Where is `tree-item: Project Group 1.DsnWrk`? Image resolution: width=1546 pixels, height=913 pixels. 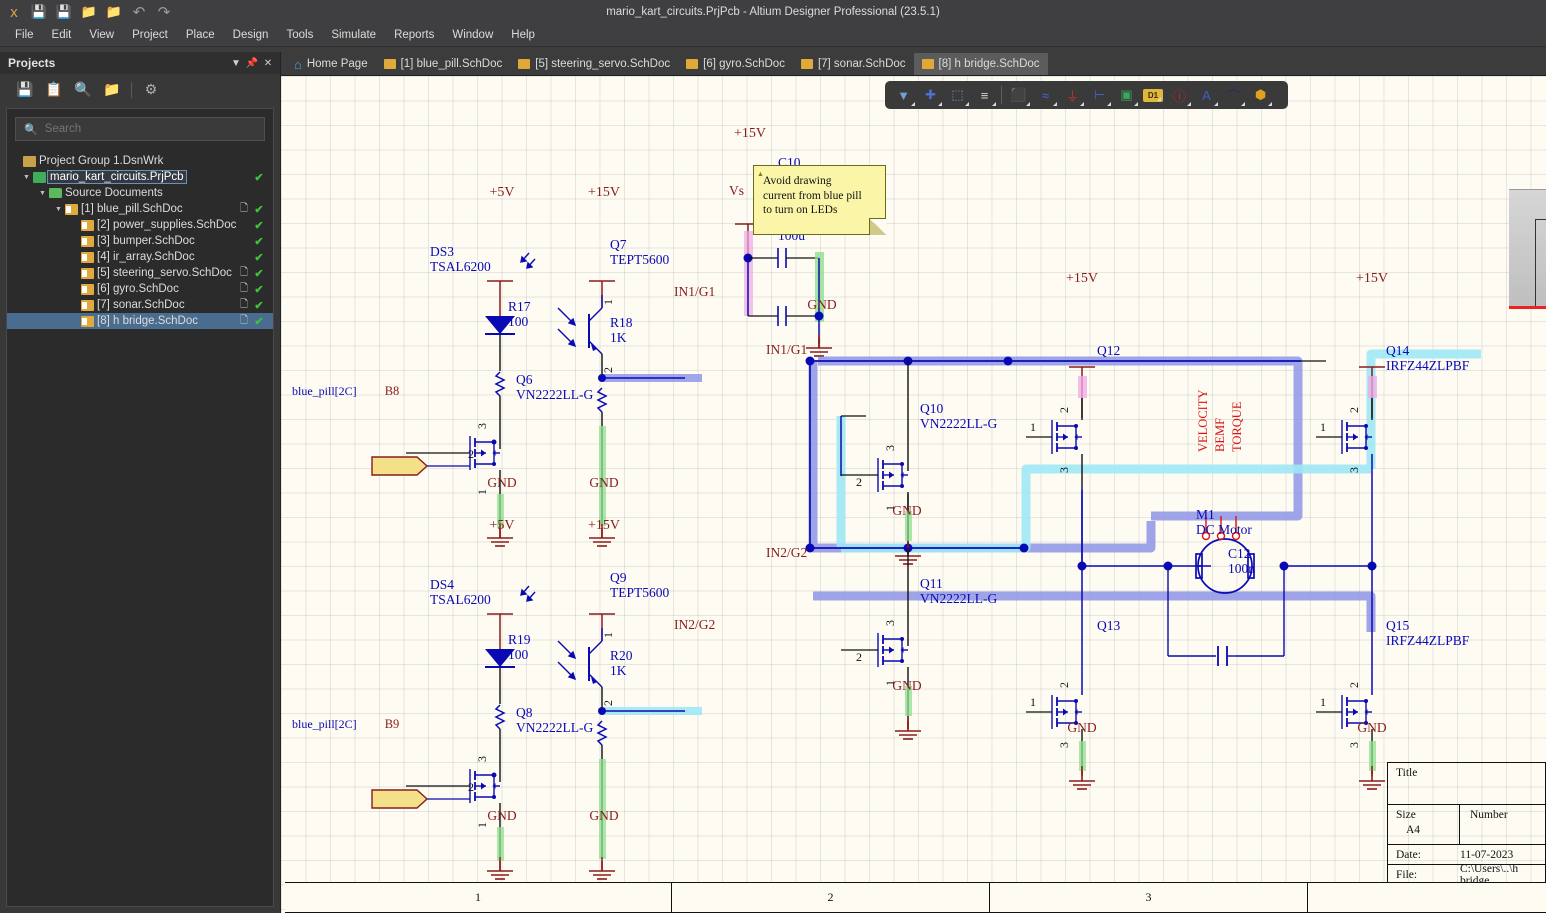 tree-item: Project Group 1.DsnWrk is located at coordinates (140, 161).